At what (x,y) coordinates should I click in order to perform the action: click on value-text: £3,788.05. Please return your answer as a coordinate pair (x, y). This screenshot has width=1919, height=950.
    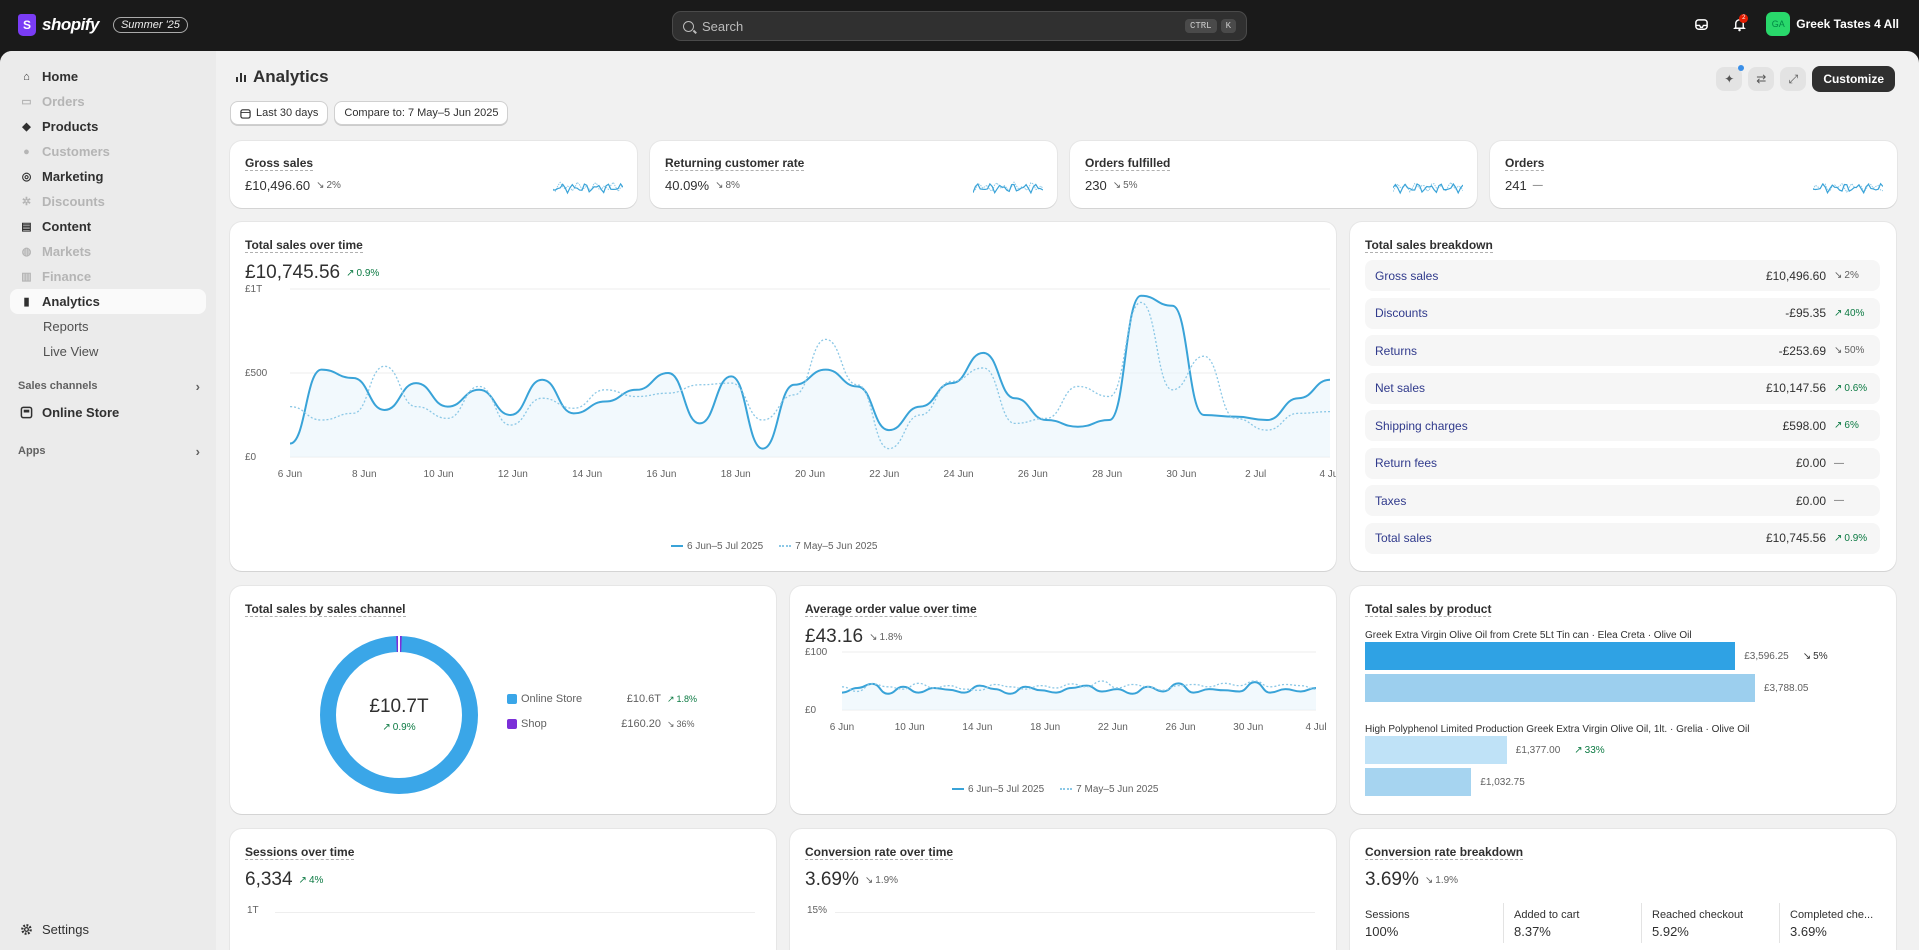
    Looking at the image, I should click on (1786, 688).